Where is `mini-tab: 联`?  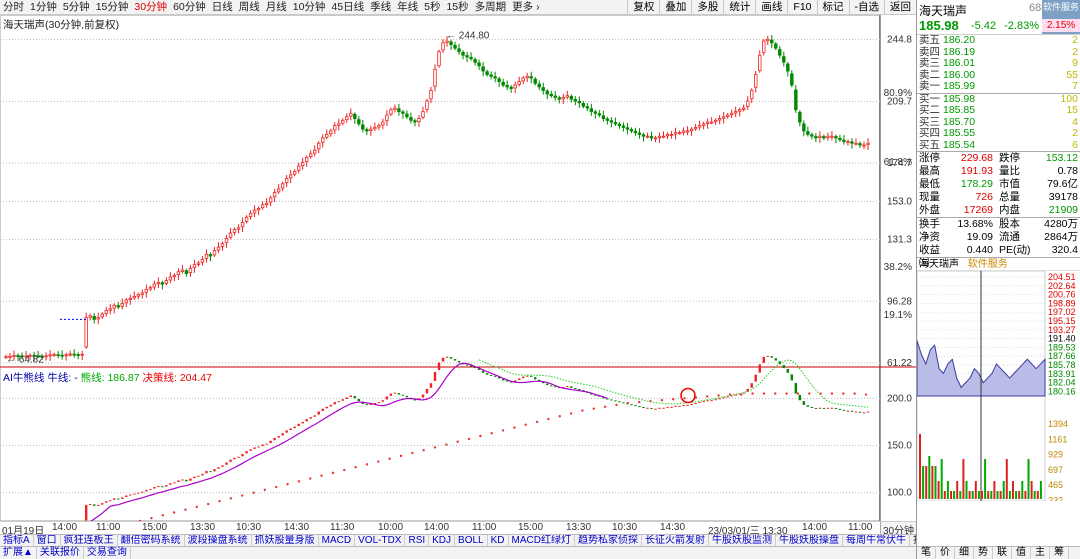
mini-tab: 联 is located at coordinates (1002, 553).